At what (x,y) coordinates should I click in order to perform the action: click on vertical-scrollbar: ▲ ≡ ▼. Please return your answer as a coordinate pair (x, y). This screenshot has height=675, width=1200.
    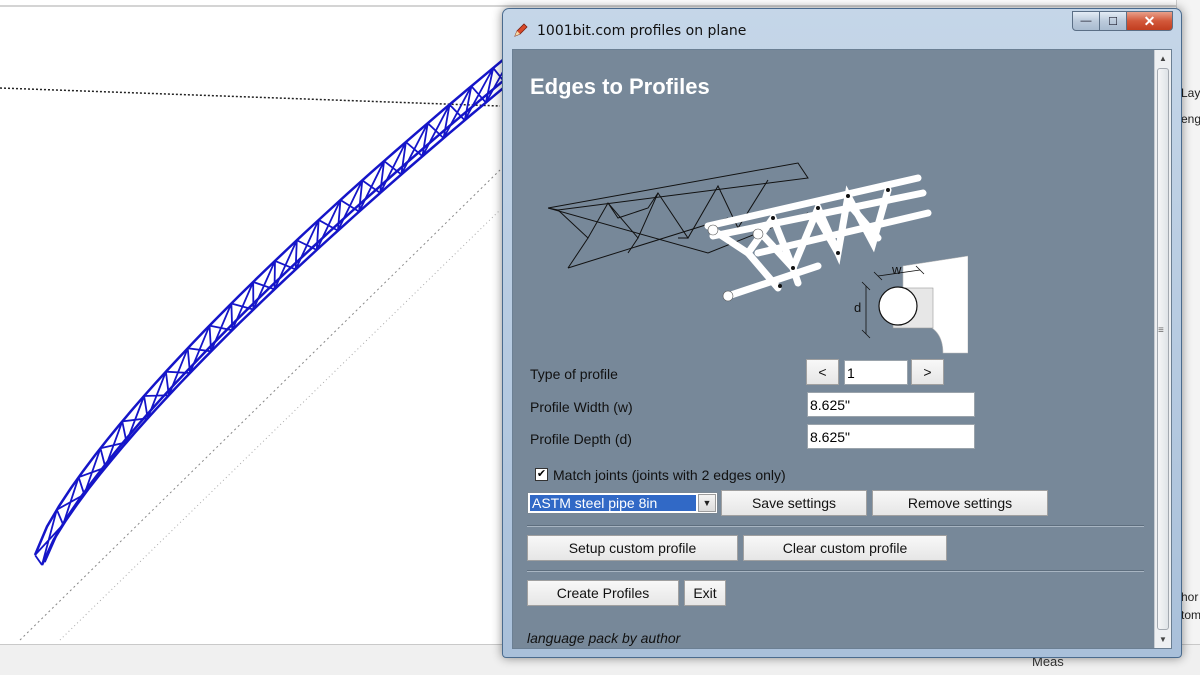
    Looking at the image, I should click on (1162, 349).